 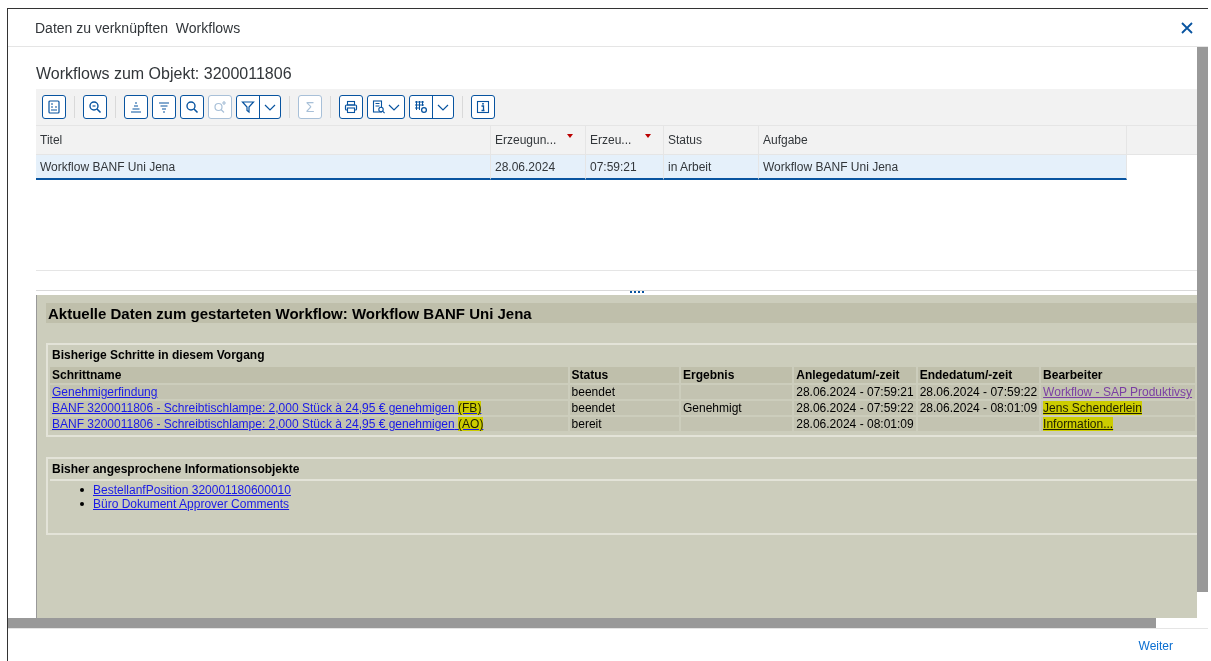 I want to click on section-title: Bisher angesprochene Informationsobjekte, so click(x=176, y=469).